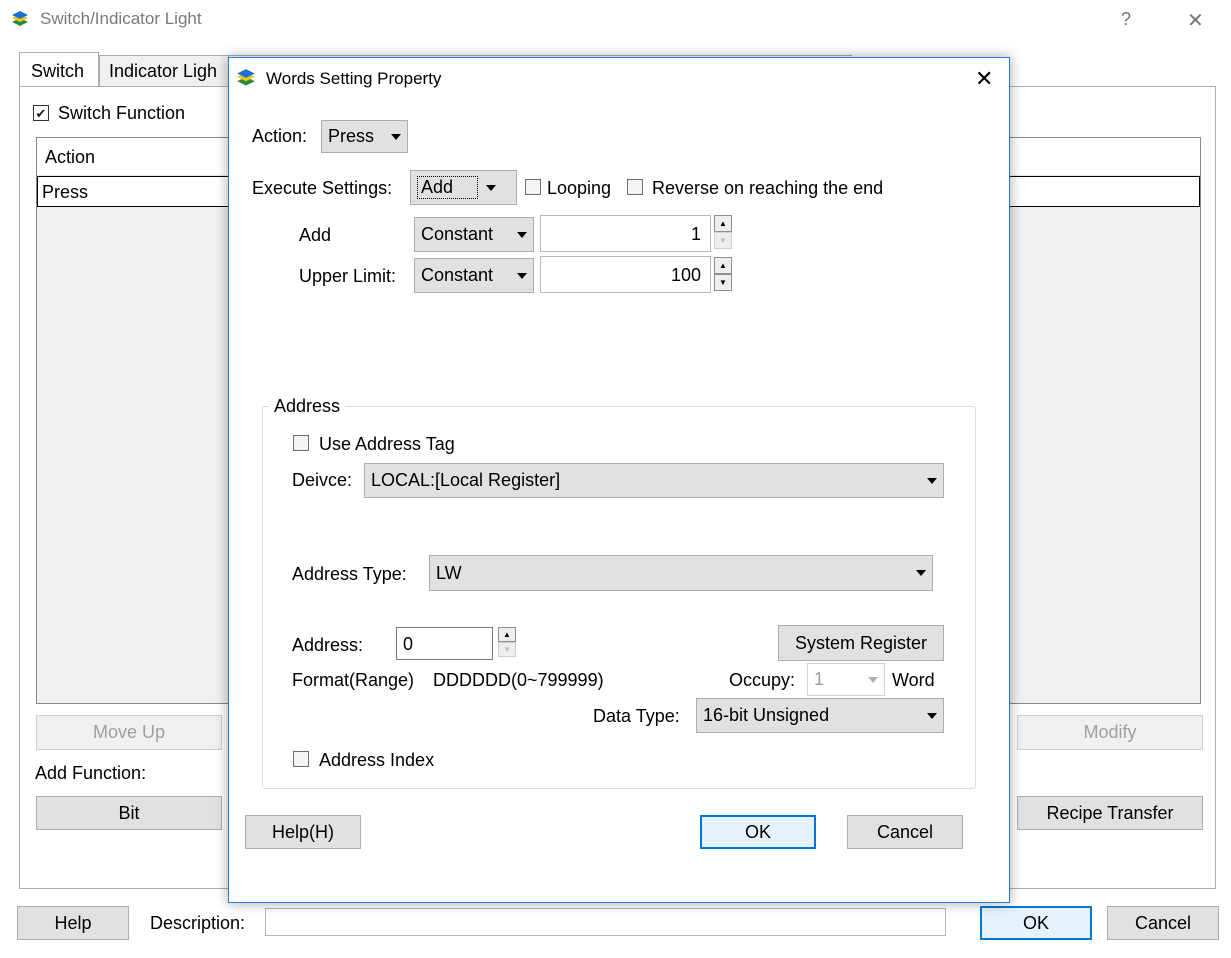 The width and height of the screenshot is (1231, 958). I want to click on action-label: Action:, so click(280, 136).